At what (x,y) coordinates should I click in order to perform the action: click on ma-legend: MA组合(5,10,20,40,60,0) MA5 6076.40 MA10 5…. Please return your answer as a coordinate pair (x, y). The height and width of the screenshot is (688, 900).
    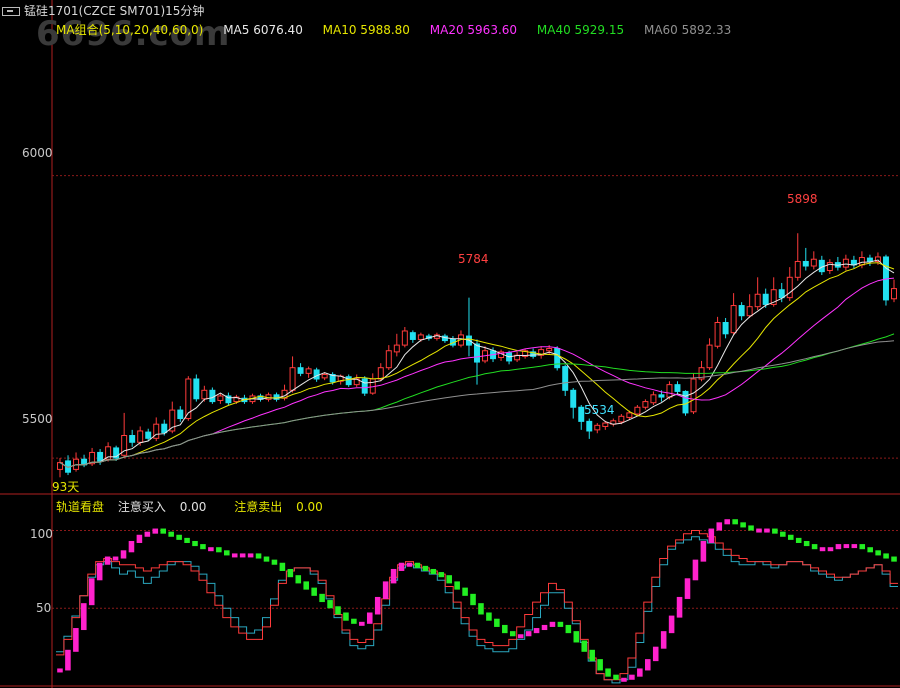
    Looking at the image, I should click on (401, 29).